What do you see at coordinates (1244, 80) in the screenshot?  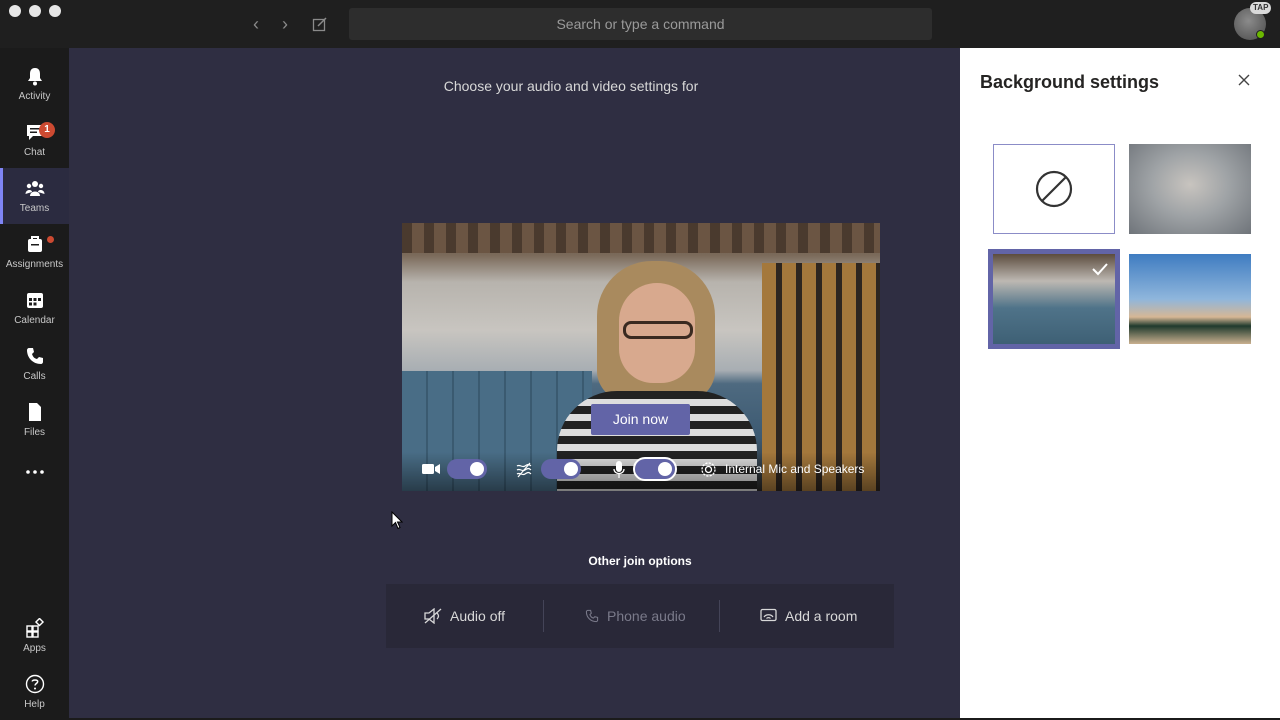 I see `close-icon` at bounding box center [1244, 80].